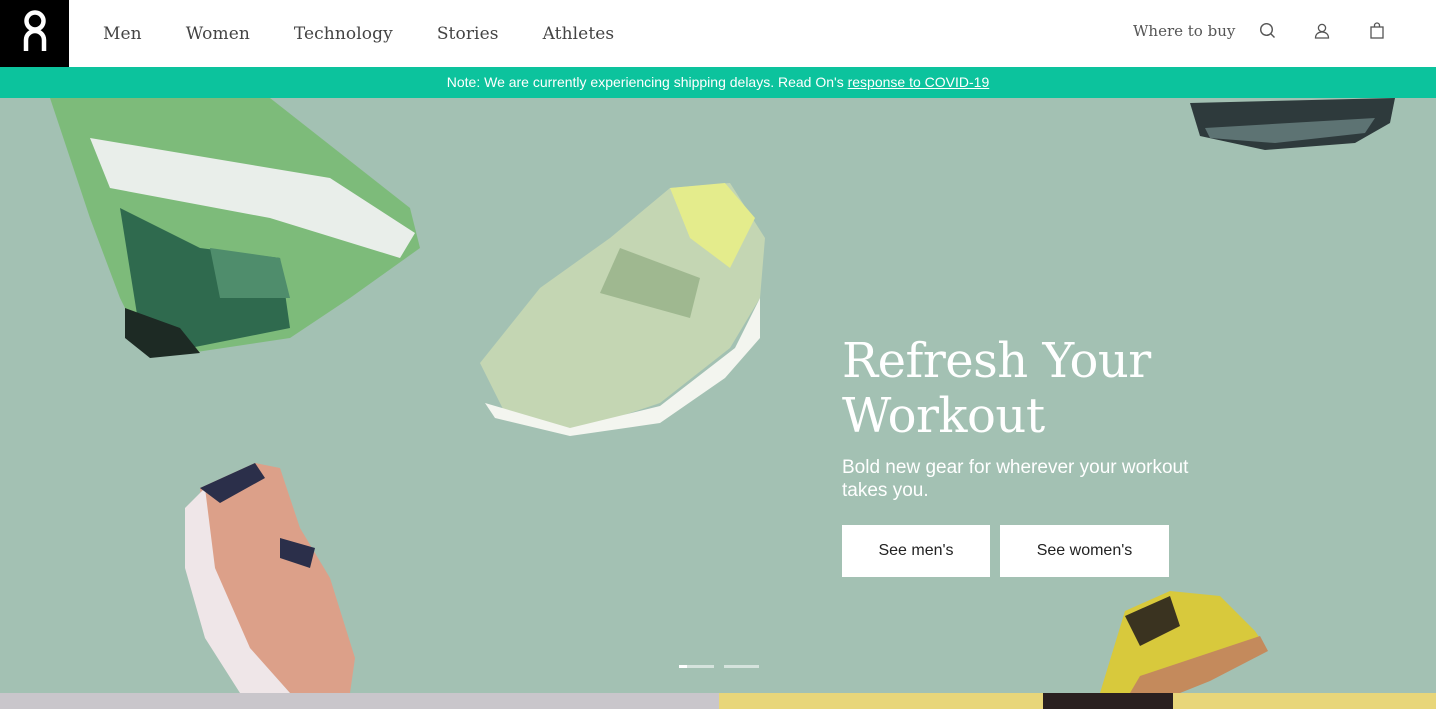 This screenshot has width=1436, height=709. I want to click on covid-response-link: response to COVID-19, so click(919, 82).